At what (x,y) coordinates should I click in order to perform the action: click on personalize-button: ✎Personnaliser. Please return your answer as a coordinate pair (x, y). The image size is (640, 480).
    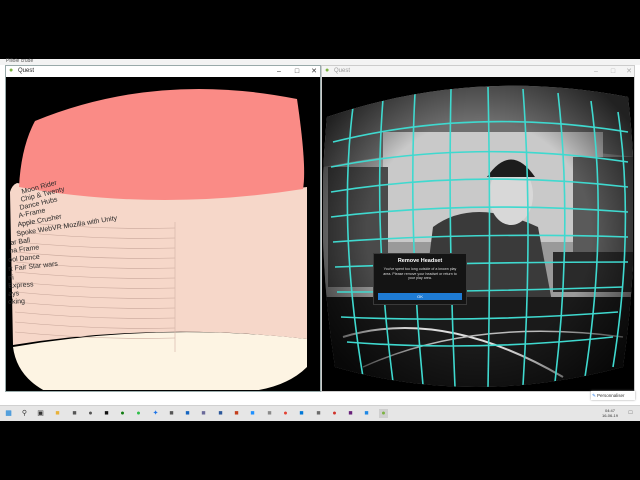
    Looking at the image, I should click on (613, 395).